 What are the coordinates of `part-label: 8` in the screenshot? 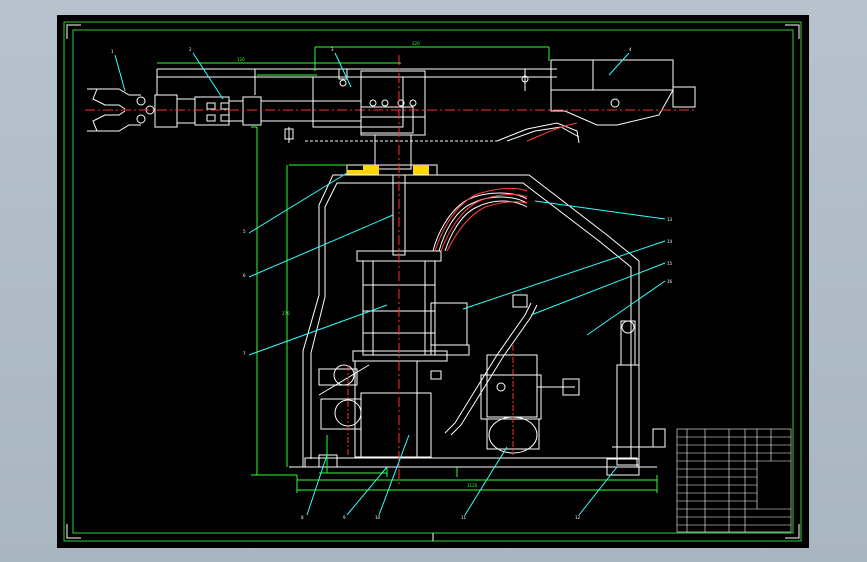 It's located at (302, 517).